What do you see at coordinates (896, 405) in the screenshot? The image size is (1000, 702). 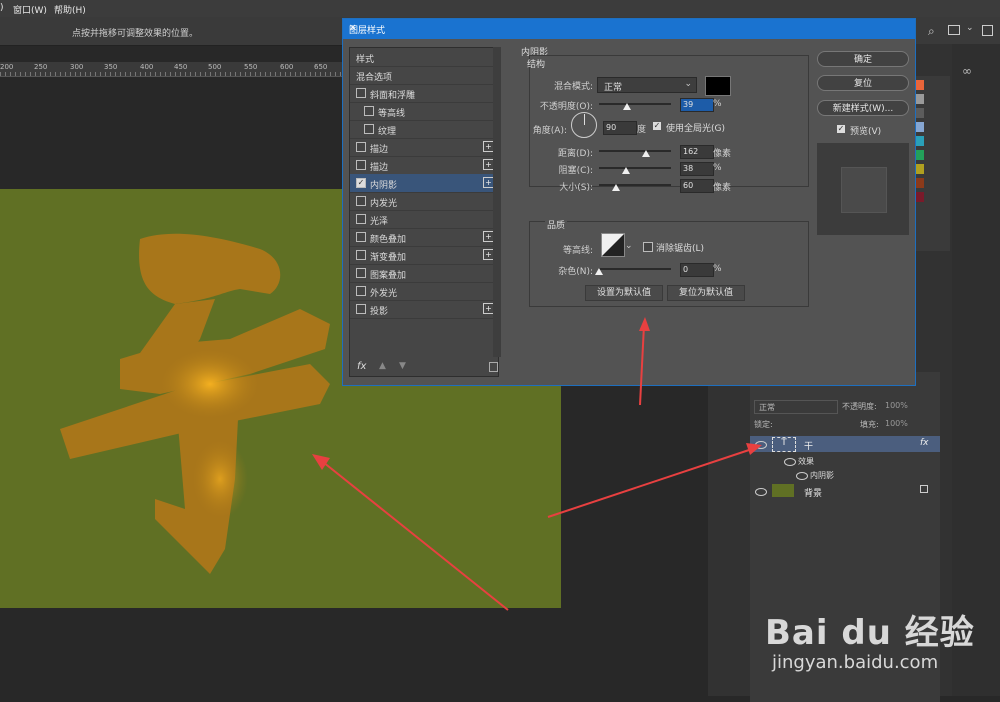 I see `layer-opacity-value: 100%` at bounding box center [896, 405].